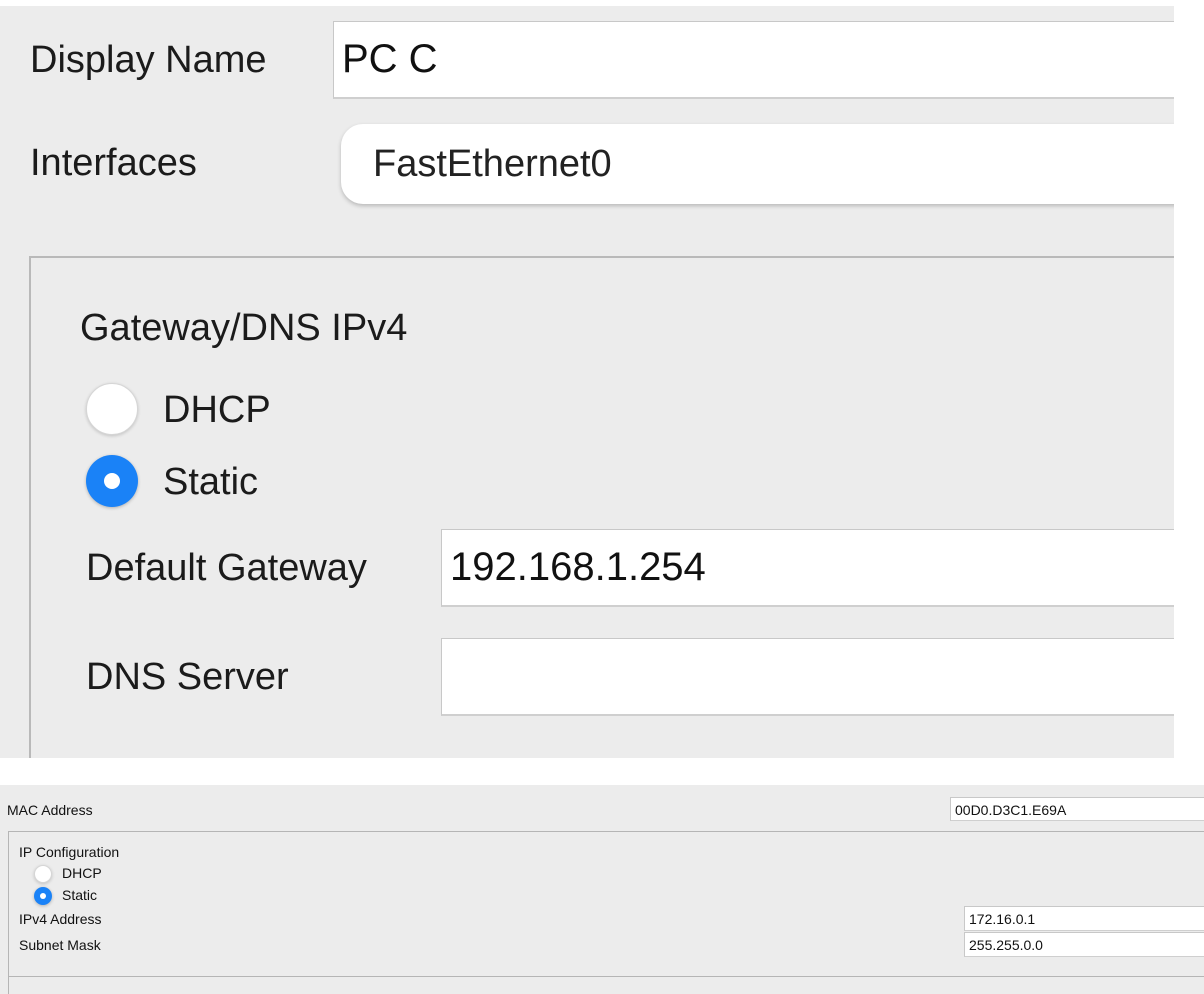  I want to click on dhcp-radio-small-label: DHCP, so click(82, 873).